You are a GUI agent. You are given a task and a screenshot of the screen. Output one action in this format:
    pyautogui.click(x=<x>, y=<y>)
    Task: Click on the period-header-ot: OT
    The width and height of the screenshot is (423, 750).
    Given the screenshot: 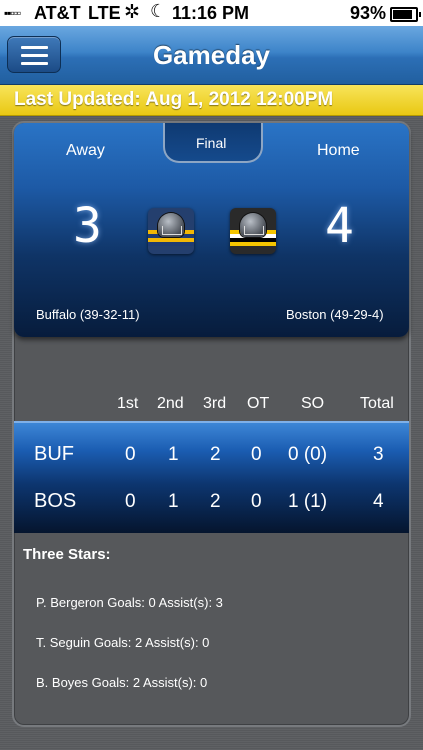 What is the action you would take?
    pyautogui.click(x=258, y=403)
    